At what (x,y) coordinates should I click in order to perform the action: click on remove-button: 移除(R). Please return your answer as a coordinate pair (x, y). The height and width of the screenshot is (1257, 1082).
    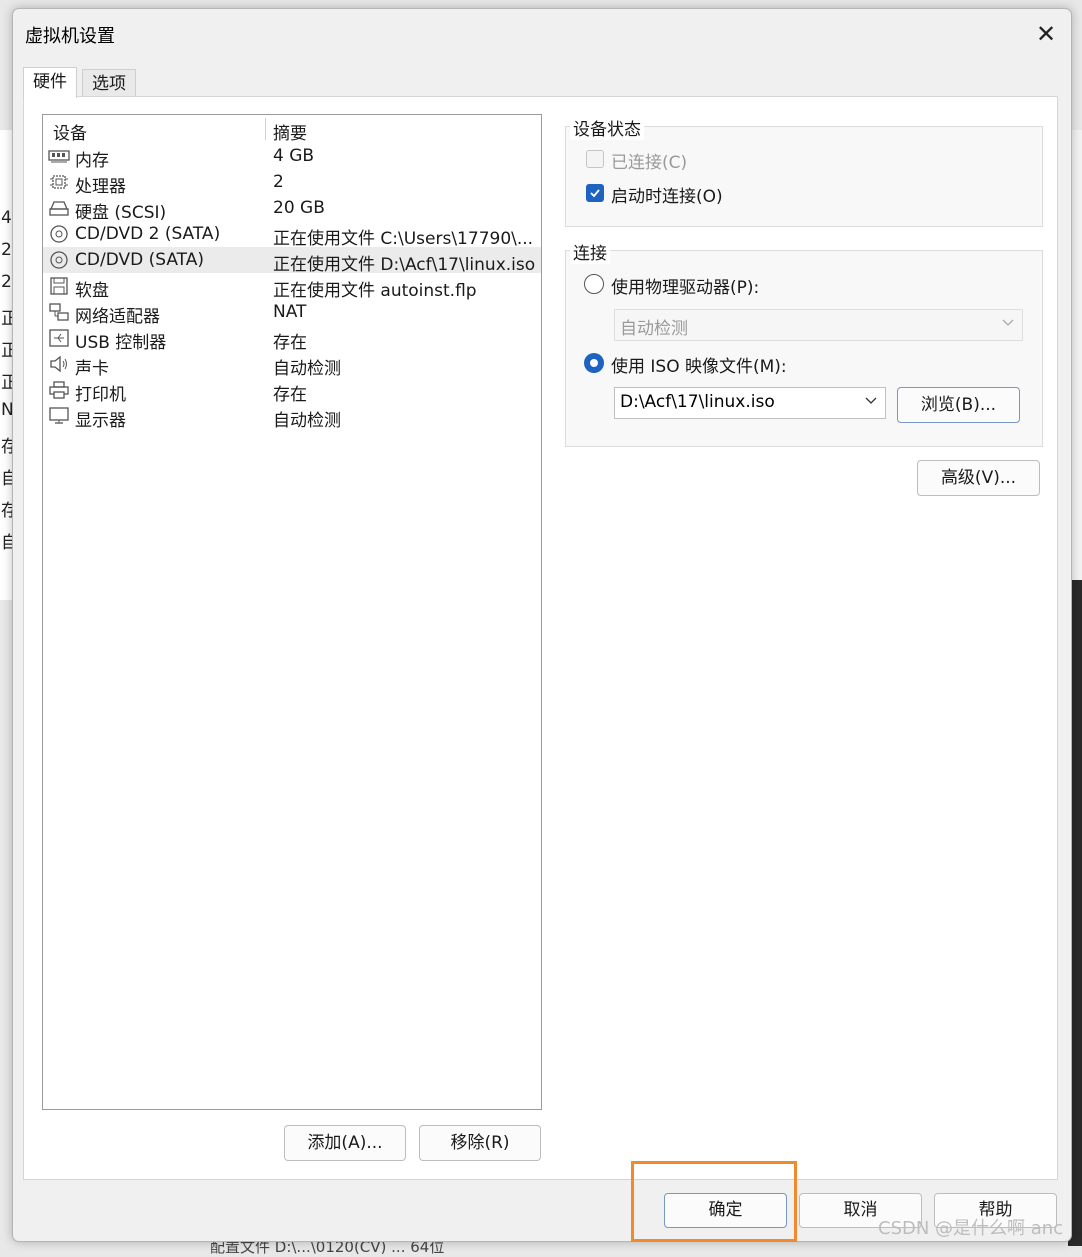
    Looking at the image, I should click on (480, 1143).